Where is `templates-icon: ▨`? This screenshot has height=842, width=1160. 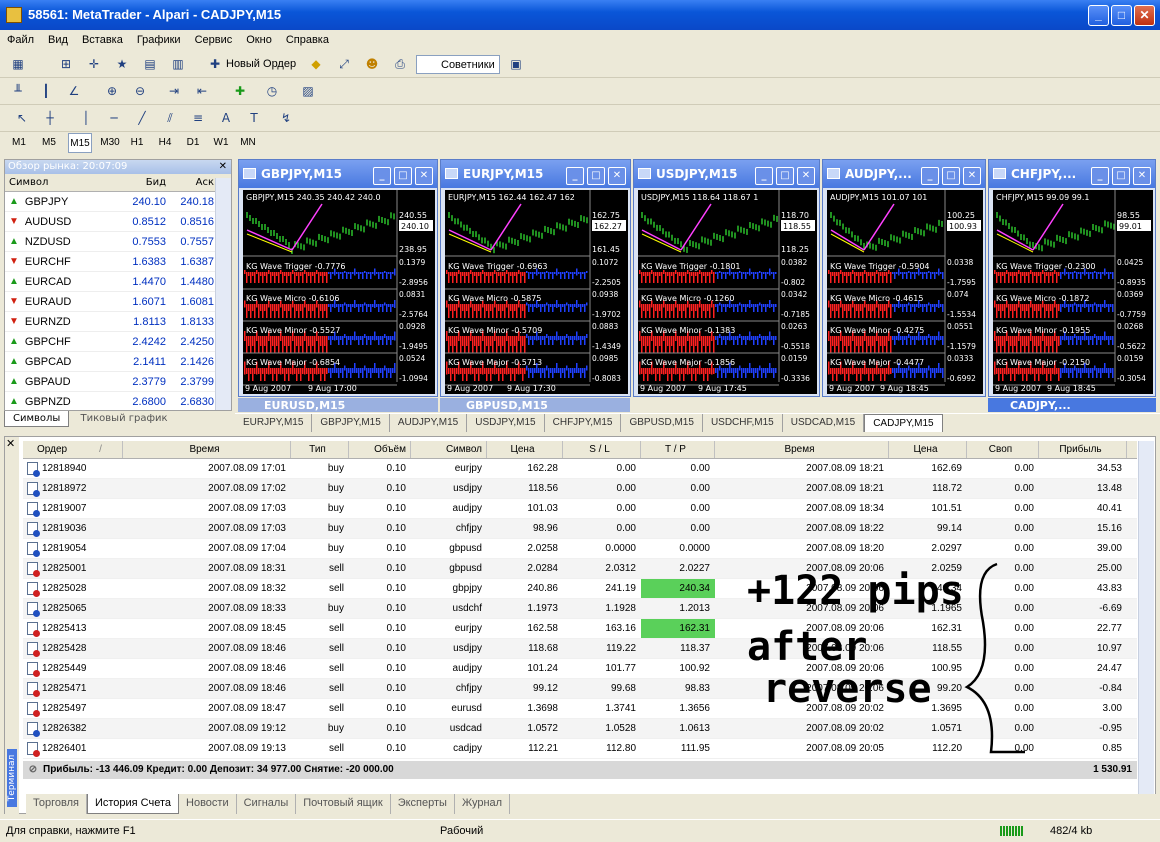 templates-icon: ▨ is located at coordinates (308, 91).